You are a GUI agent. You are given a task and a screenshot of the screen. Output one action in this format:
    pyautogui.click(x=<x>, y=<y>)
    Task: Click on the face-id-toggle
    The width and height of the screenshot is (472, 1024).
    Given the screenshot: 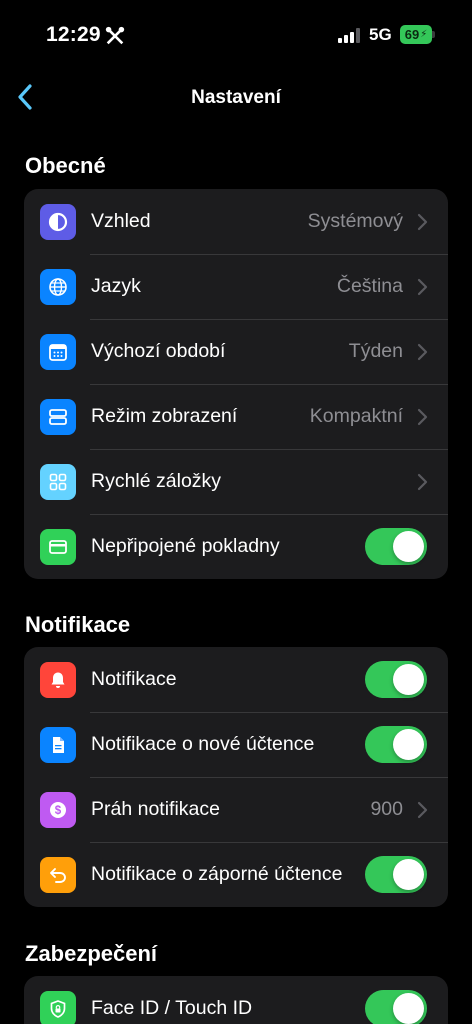 What is the action you would take?
    pyautogui.click(x=396, y=1007)
    